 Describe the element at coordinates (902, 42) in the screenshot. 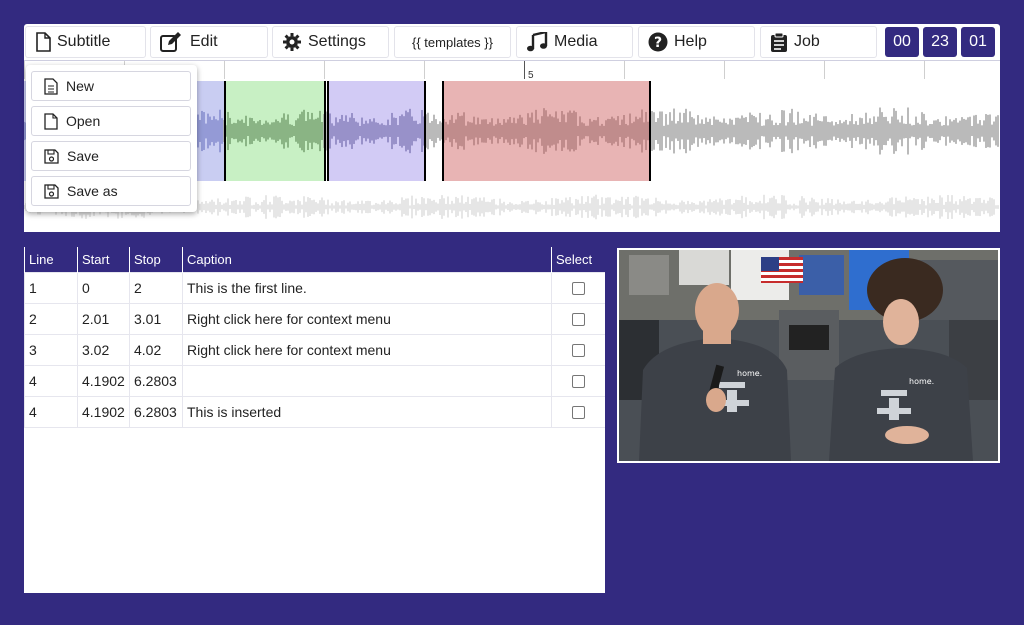

I see `timer-hours: 00` at that location.